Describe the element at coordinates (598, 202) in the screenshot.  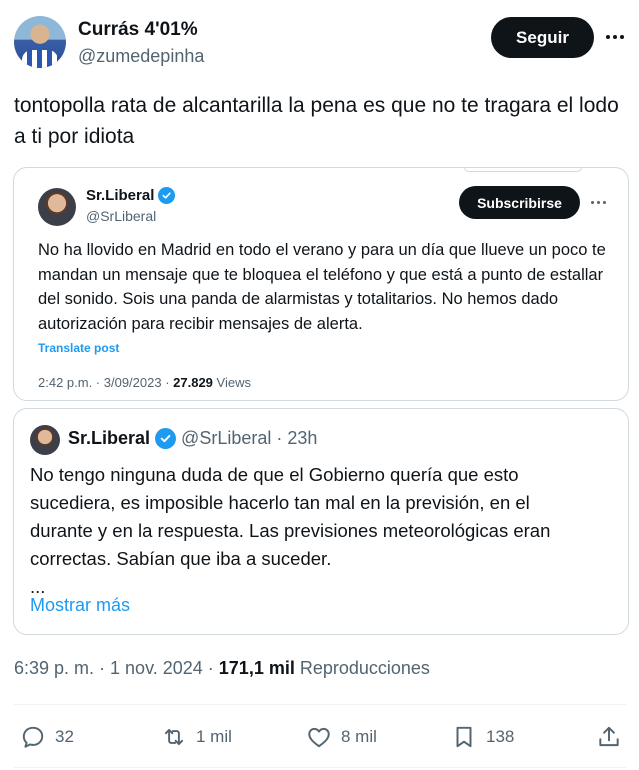
I see `embedded-more-icon` at that location.